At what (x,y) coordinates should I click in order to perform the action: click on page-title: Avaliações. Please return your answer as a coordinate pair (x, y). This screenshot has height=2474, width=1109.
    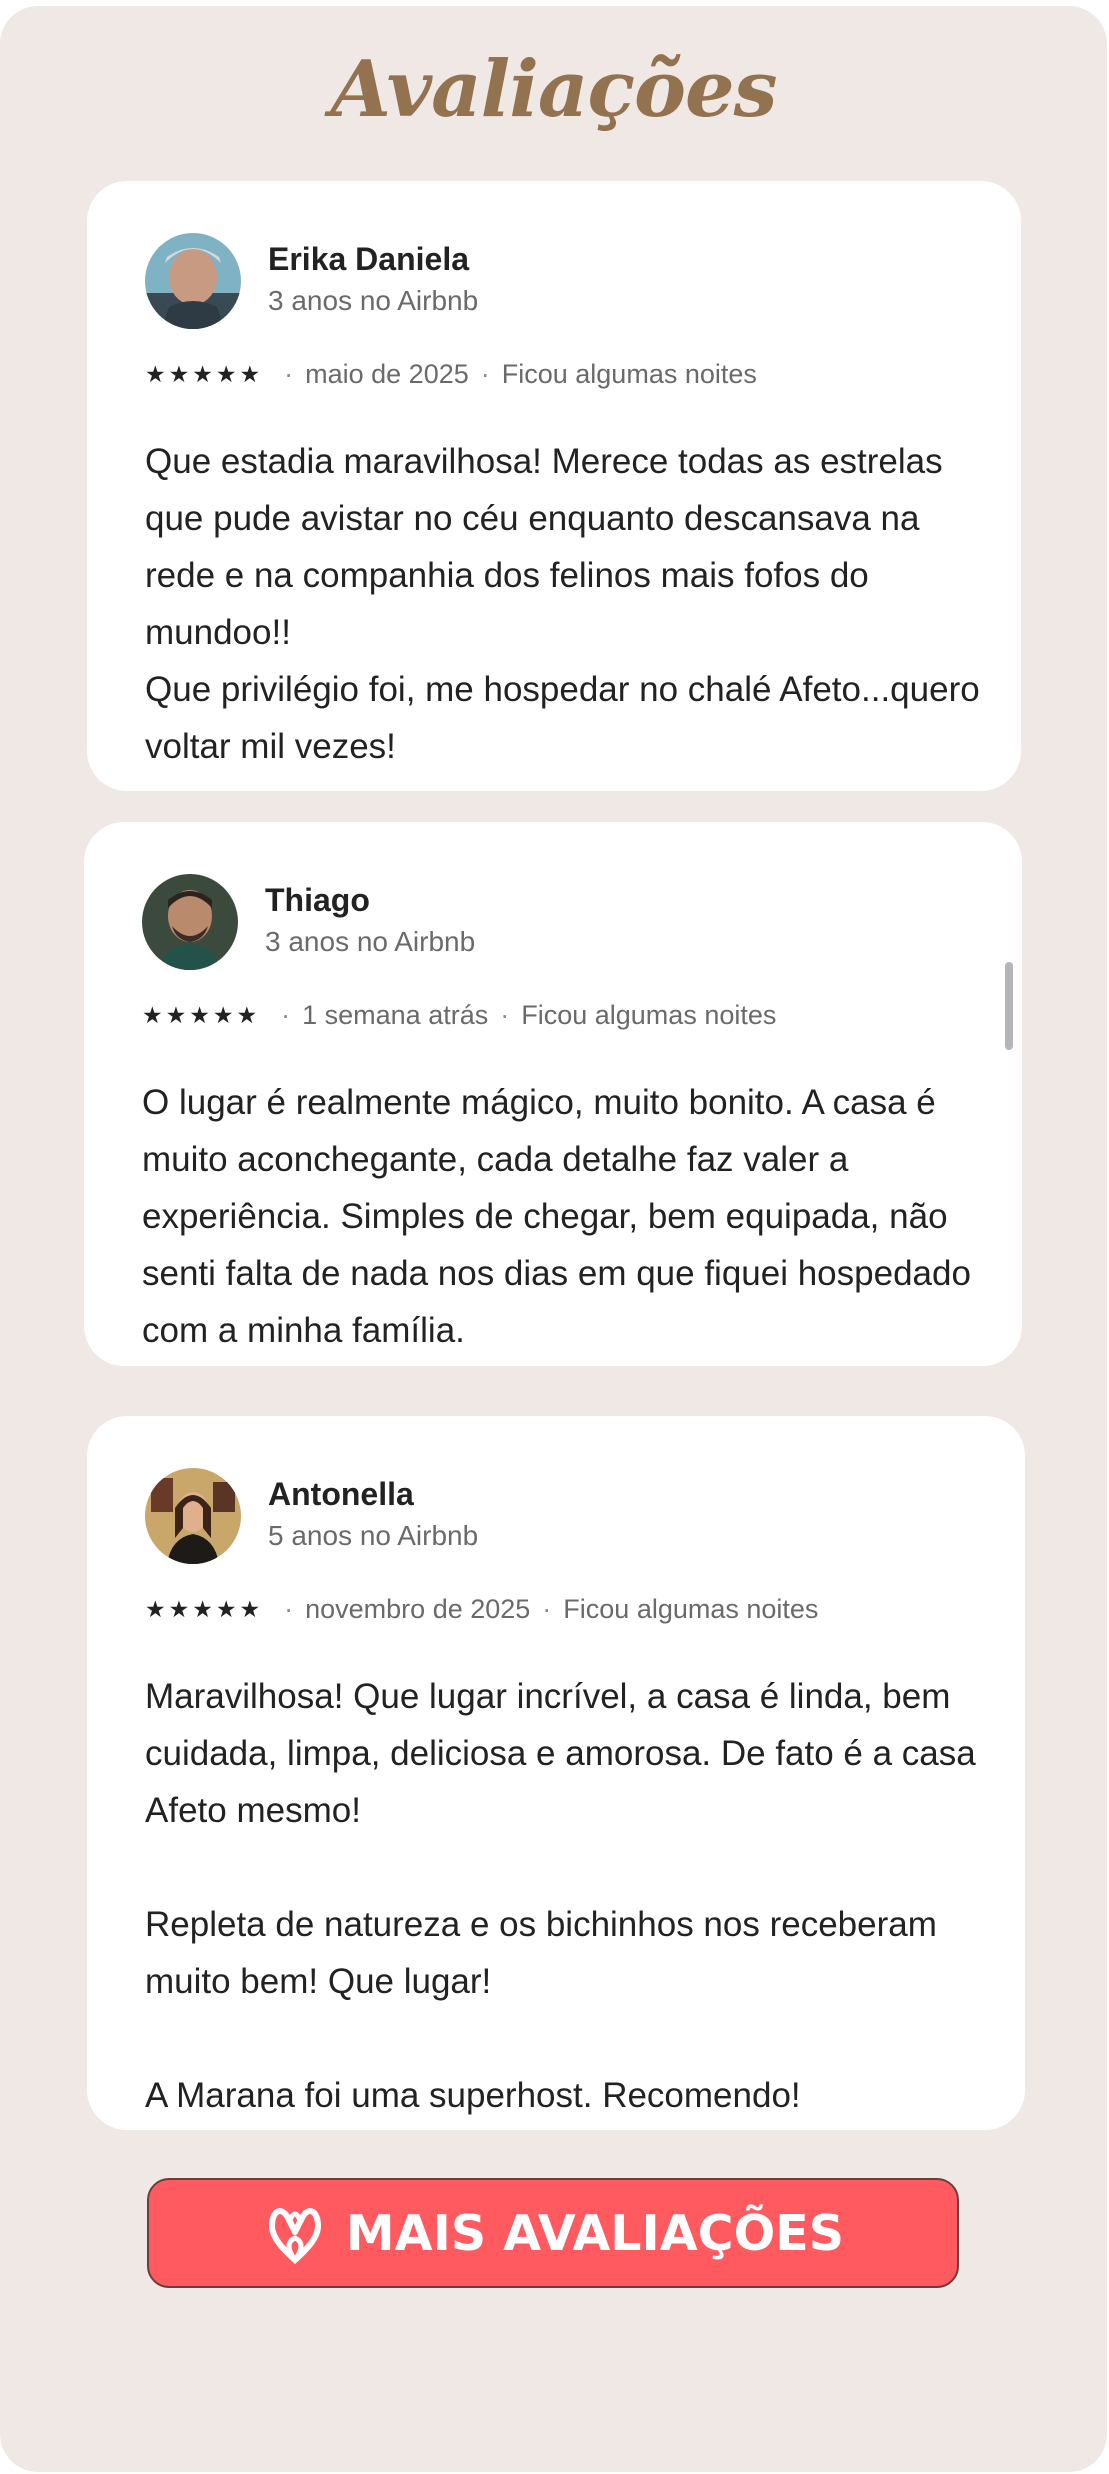
    Looking at the image, I should click on (553, 89).